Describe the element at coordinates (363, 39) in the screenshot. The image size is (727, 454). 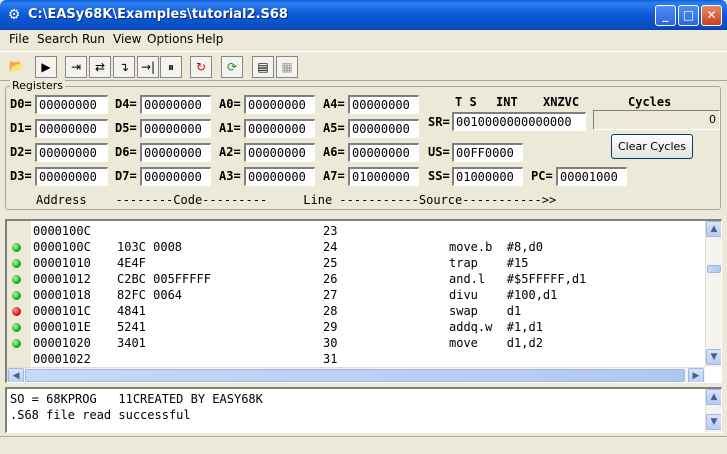
I see `menu-bar: File Search Run View Options Help` at that location.